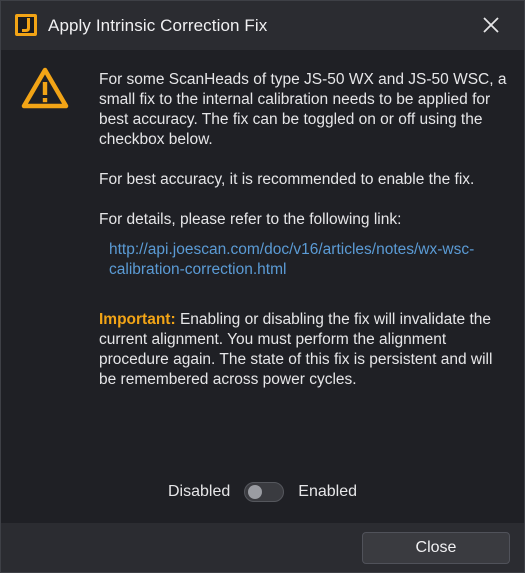 The width and height of the screenshot is (525, 573). Describe the element at coordinates (327, 491) in the screenshot. I see `toggle-enabled-label: Enabled` at that location.